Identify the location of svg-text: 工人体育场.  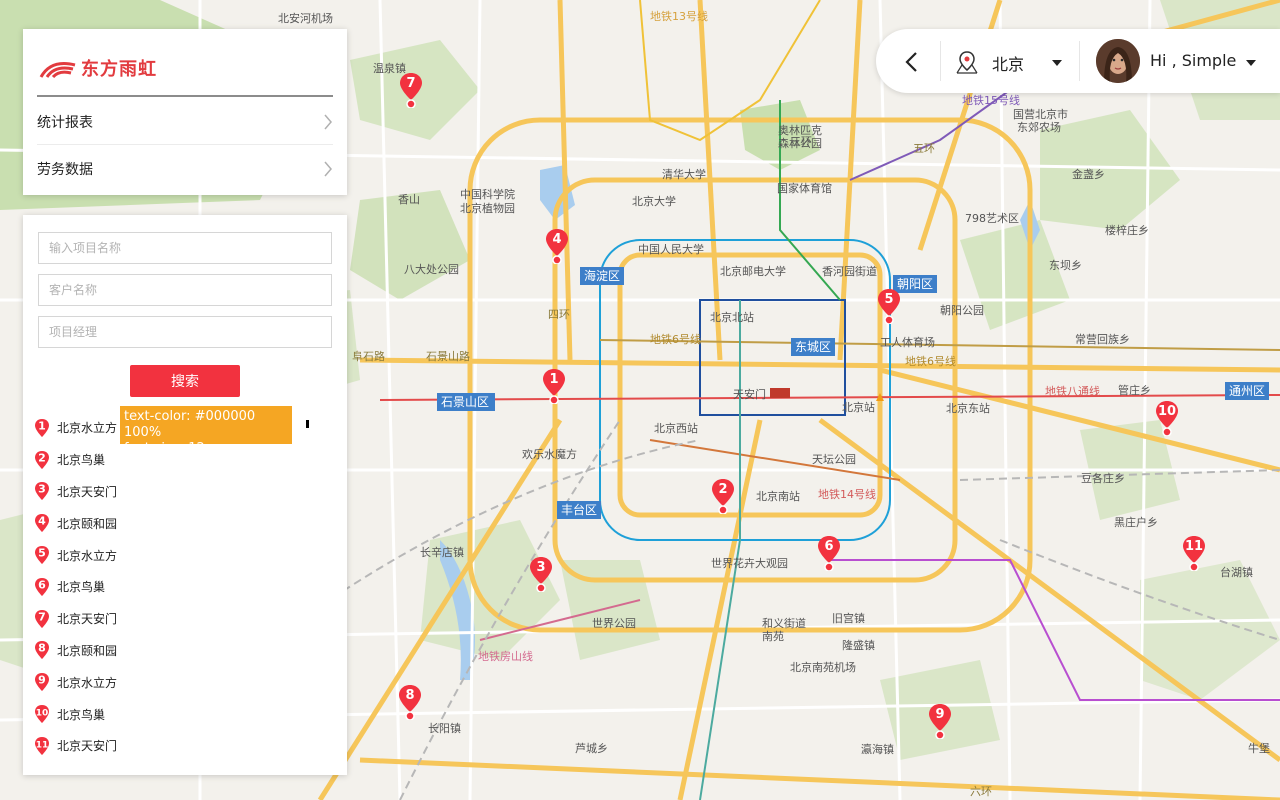
(907, 342).